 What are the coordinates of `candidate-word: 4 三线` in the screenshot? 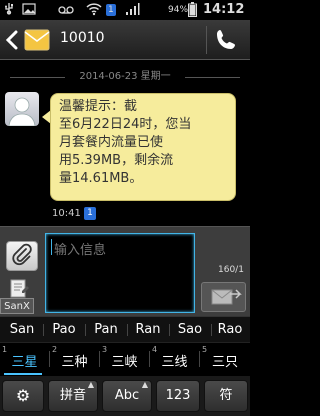 It's located at (174, 360).